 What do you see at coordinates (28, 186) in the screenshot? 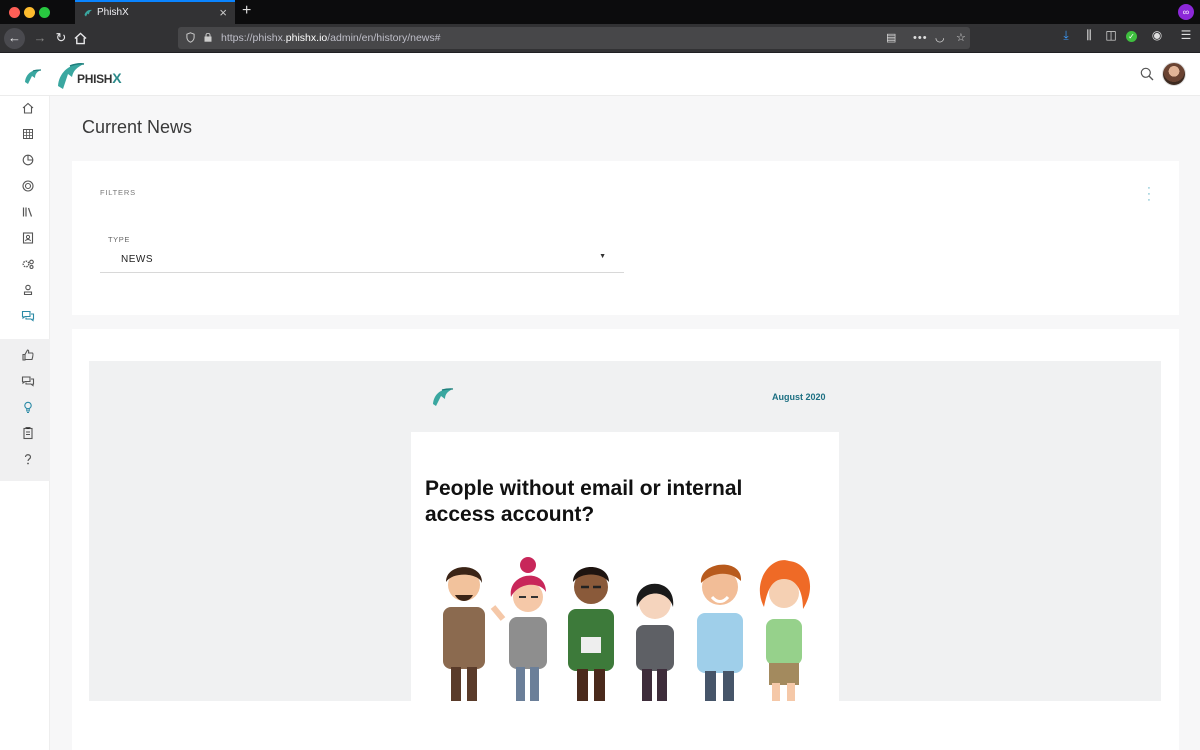
I see `target-icon` at bounding box center [28, 186].